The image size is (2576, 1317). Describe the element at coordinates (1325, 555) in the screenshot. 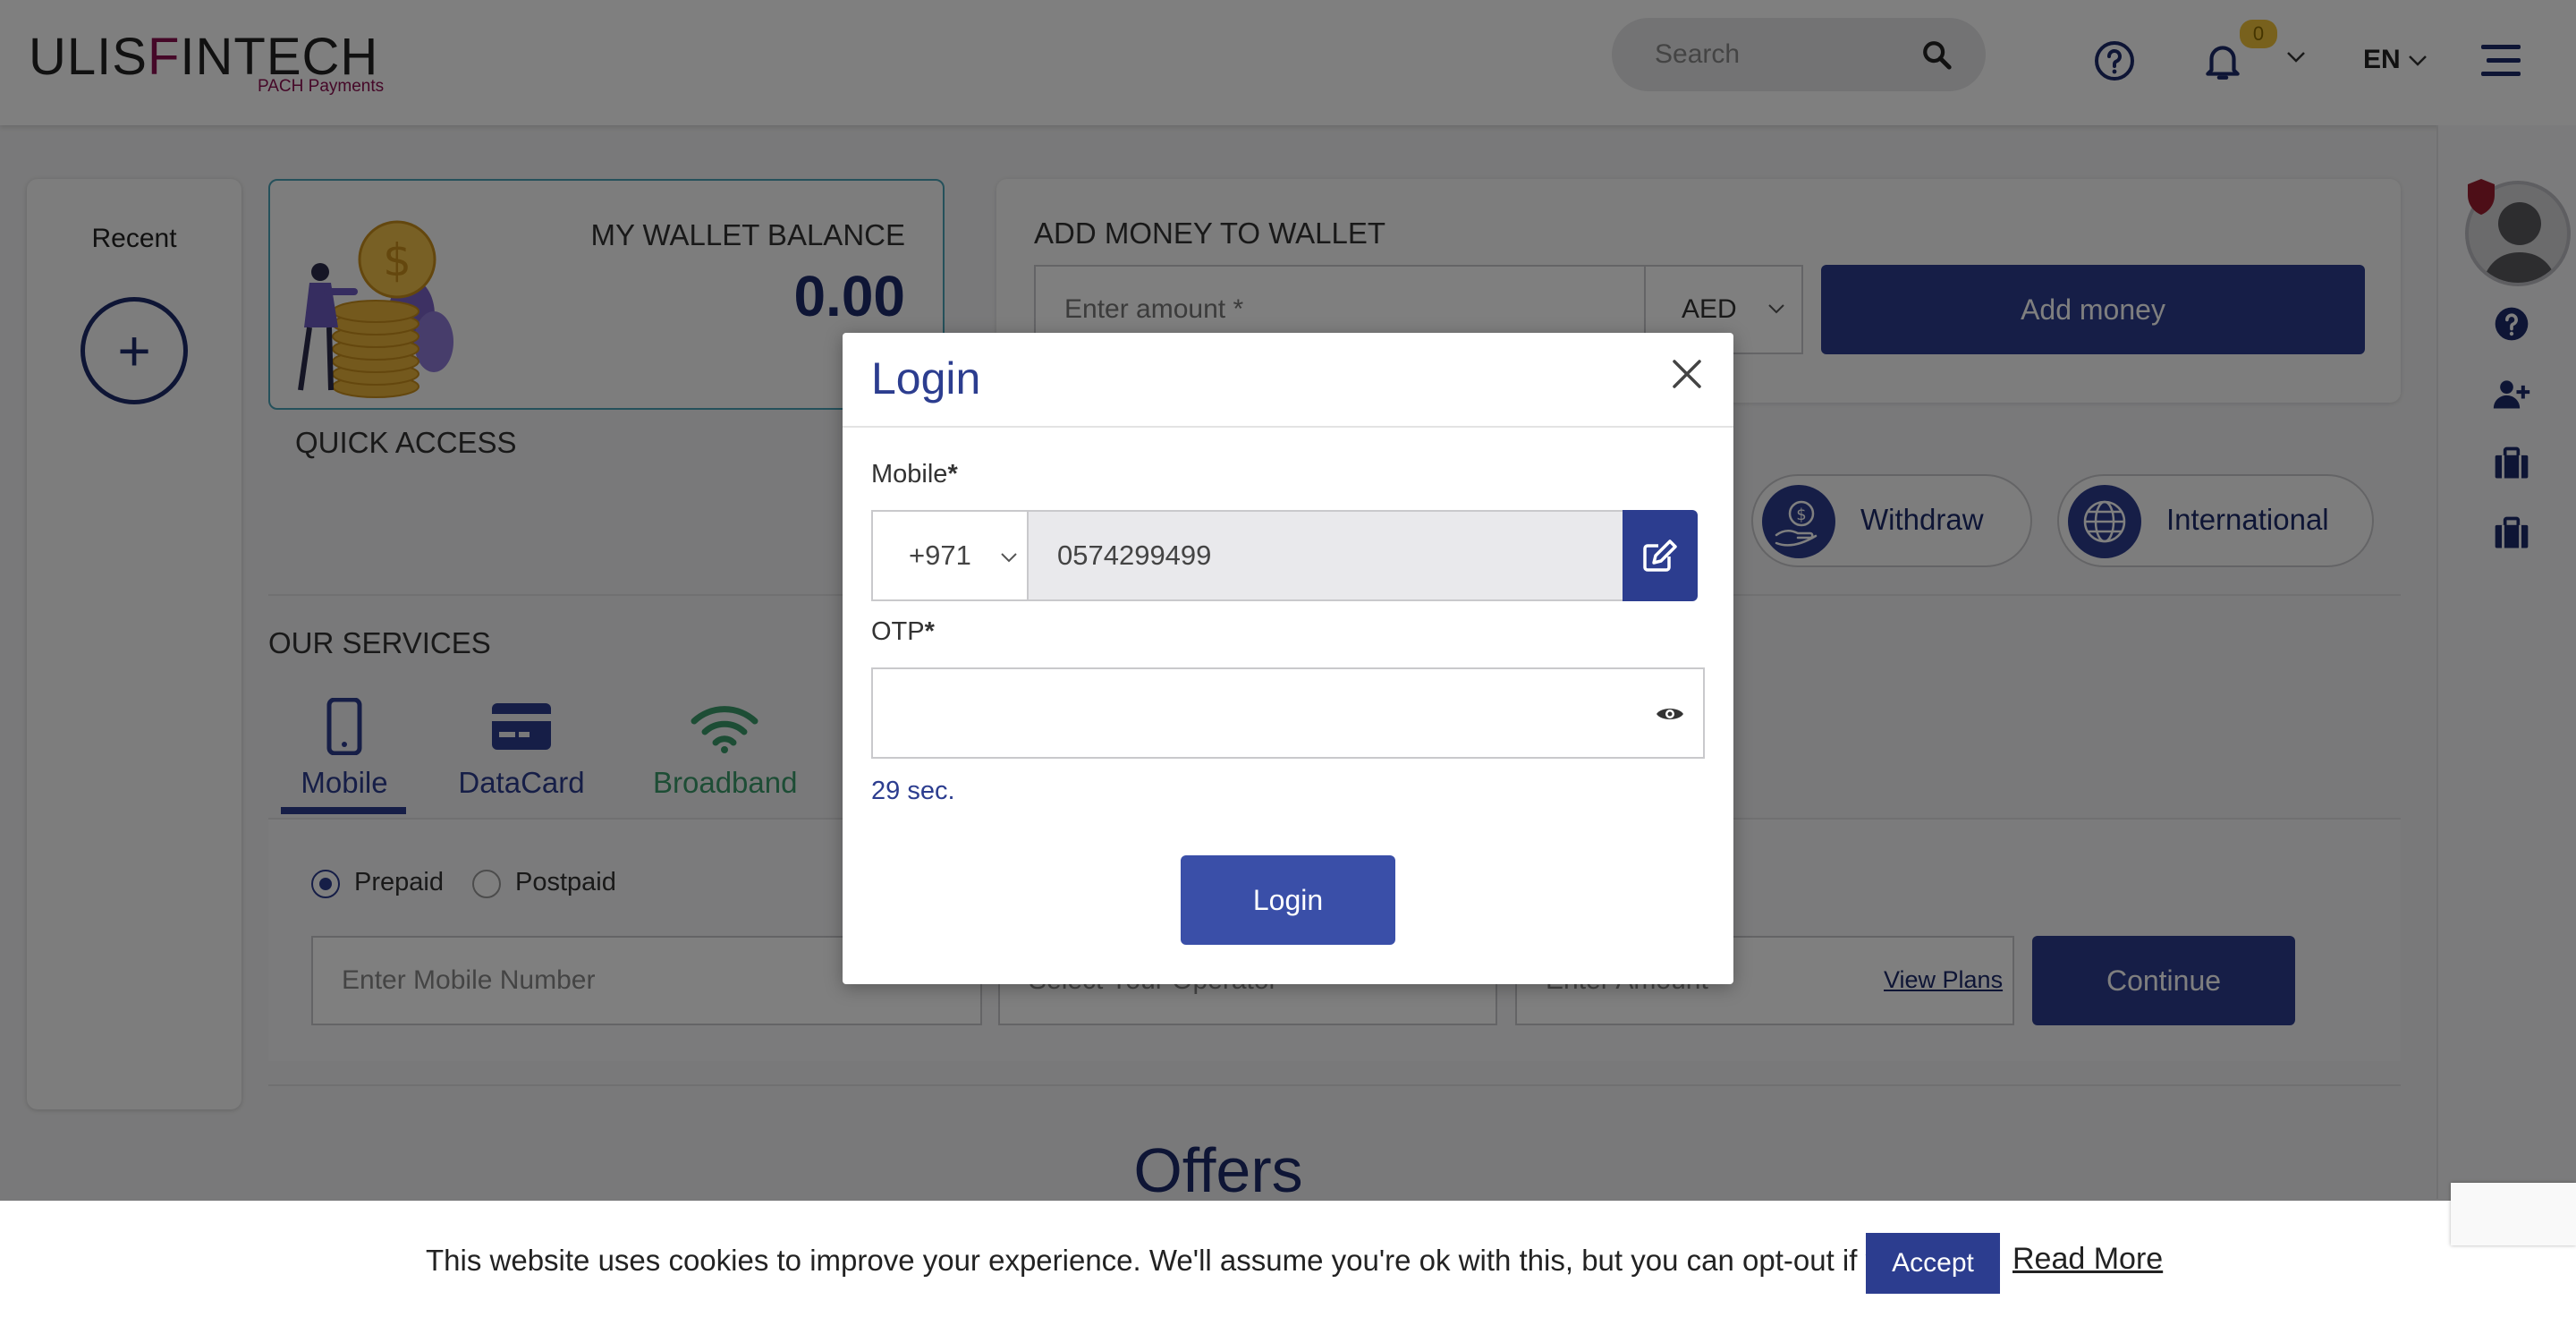

I see `mobile-input: 0574299499` at that location.